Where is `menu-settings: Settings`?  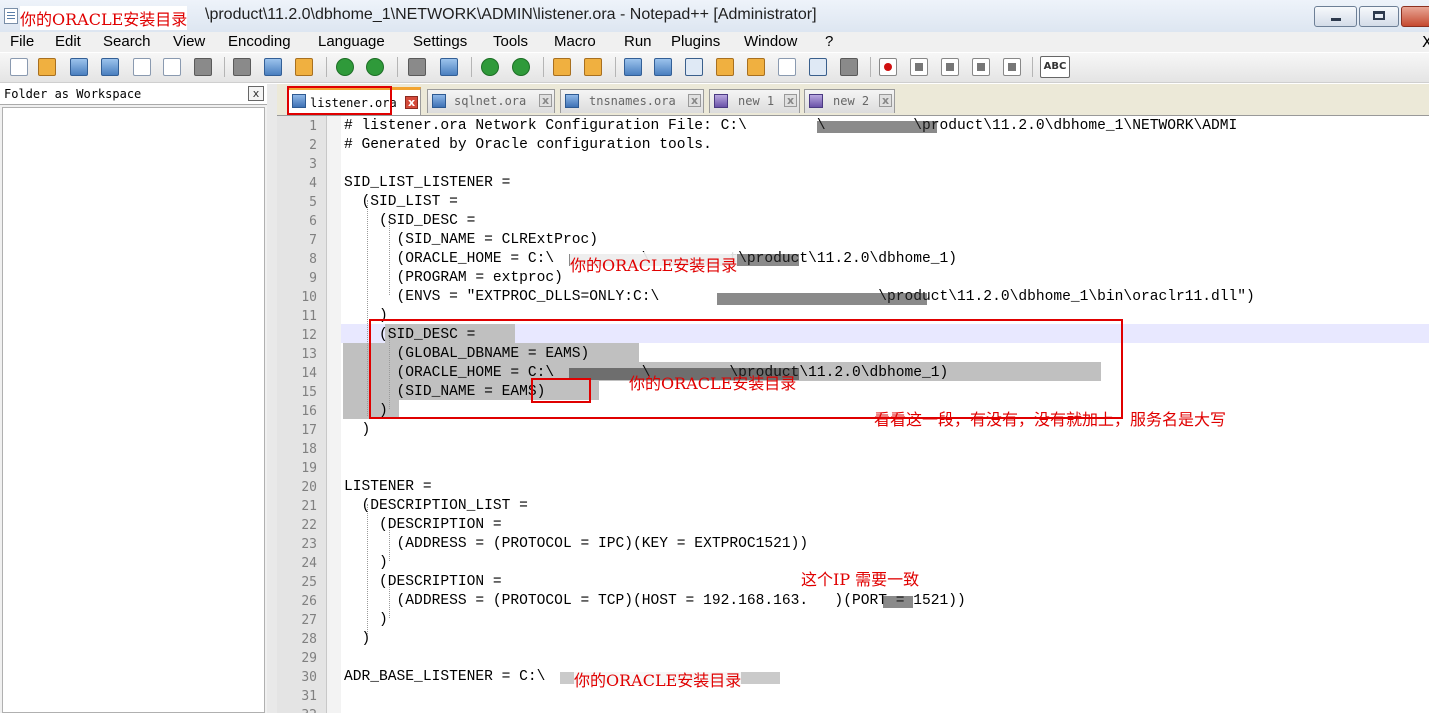
menu-settings: Settings is located at coordinates (440, 42).